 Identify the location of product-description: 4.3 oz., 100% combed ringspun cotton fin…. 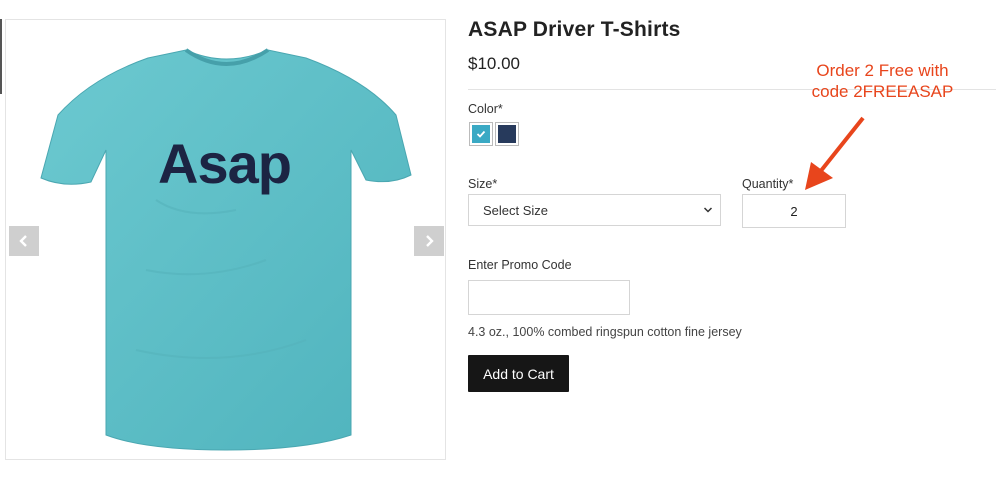
(605, 332).